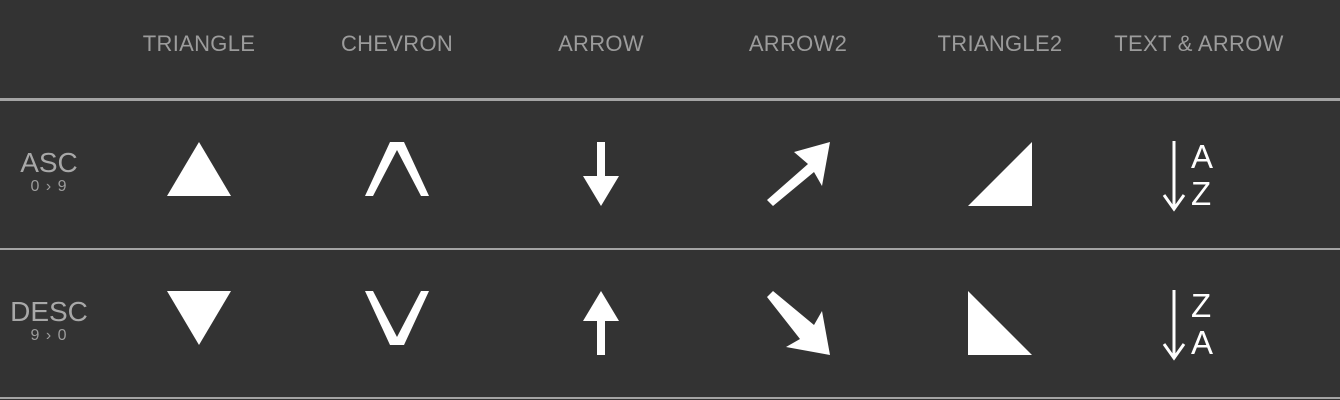 This screenshot has height=400, width=1340. I want to click on column-header-arrow: ARROW, so click(601, 43).